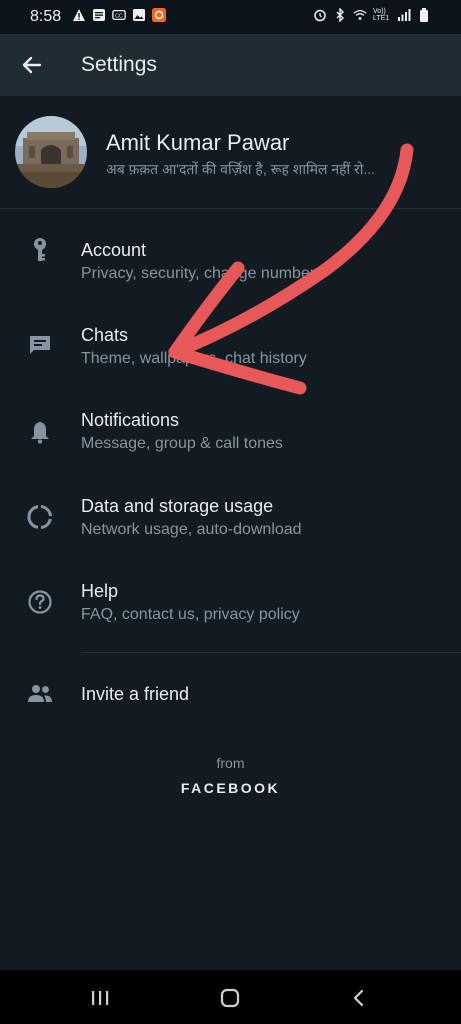  I want to click on people-icon, so click(40, 694).